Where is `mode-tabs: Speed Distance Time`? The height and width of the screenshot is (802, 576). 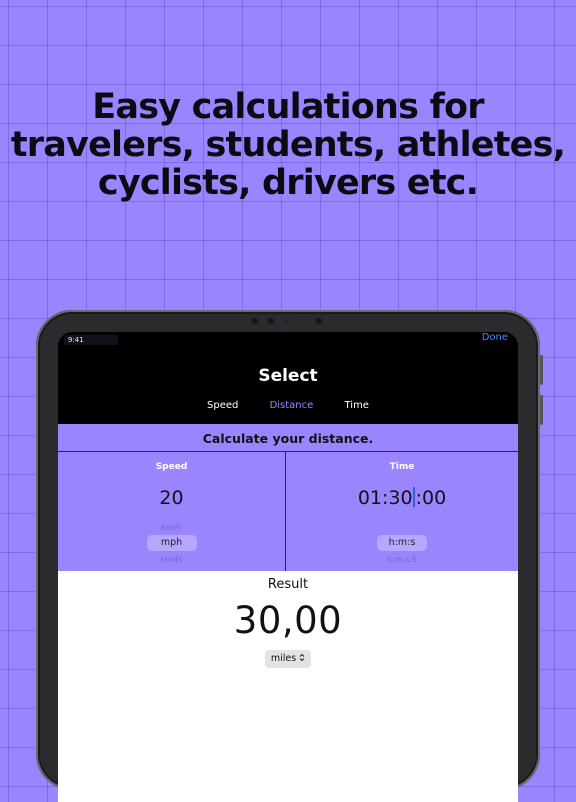 mode-tabs: Speed Distance Time is located at coordinates (288, 405).